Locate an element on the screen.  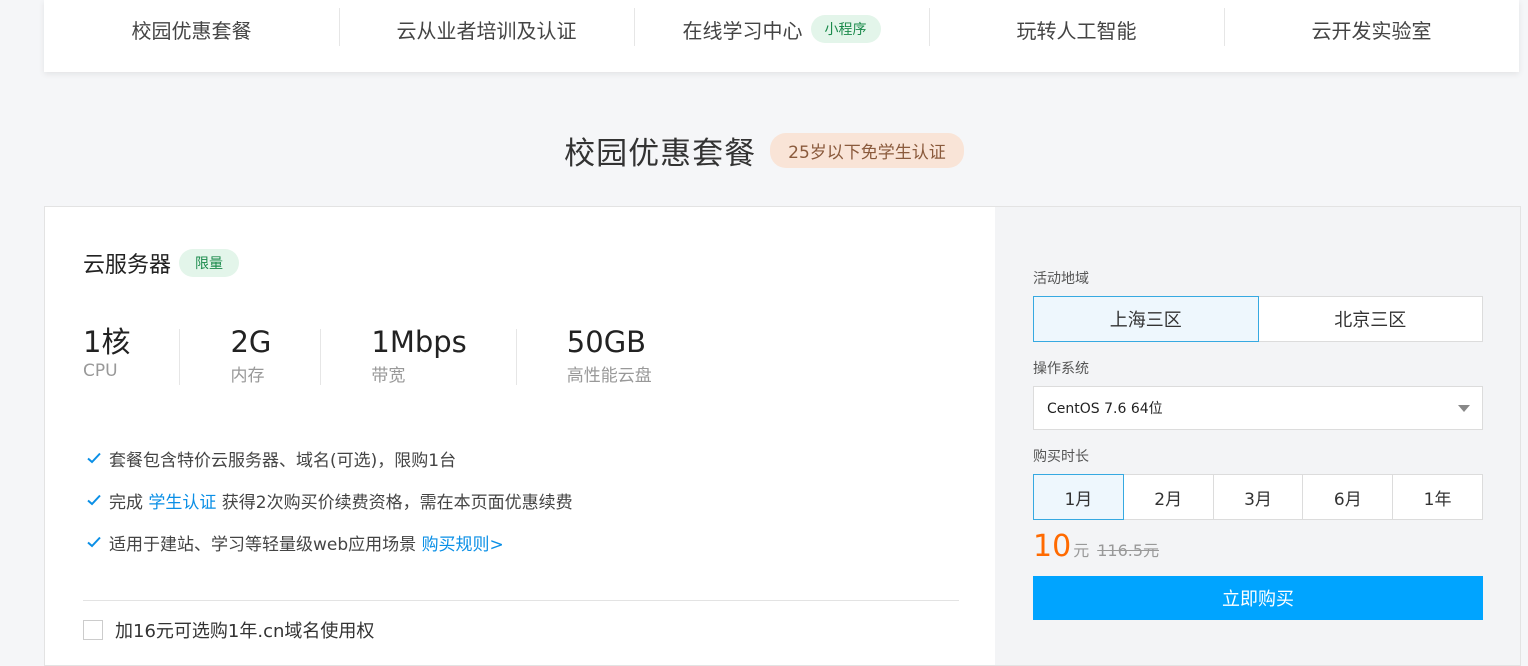
spec-value: 1Mbps is located at coordinates (419, 342).